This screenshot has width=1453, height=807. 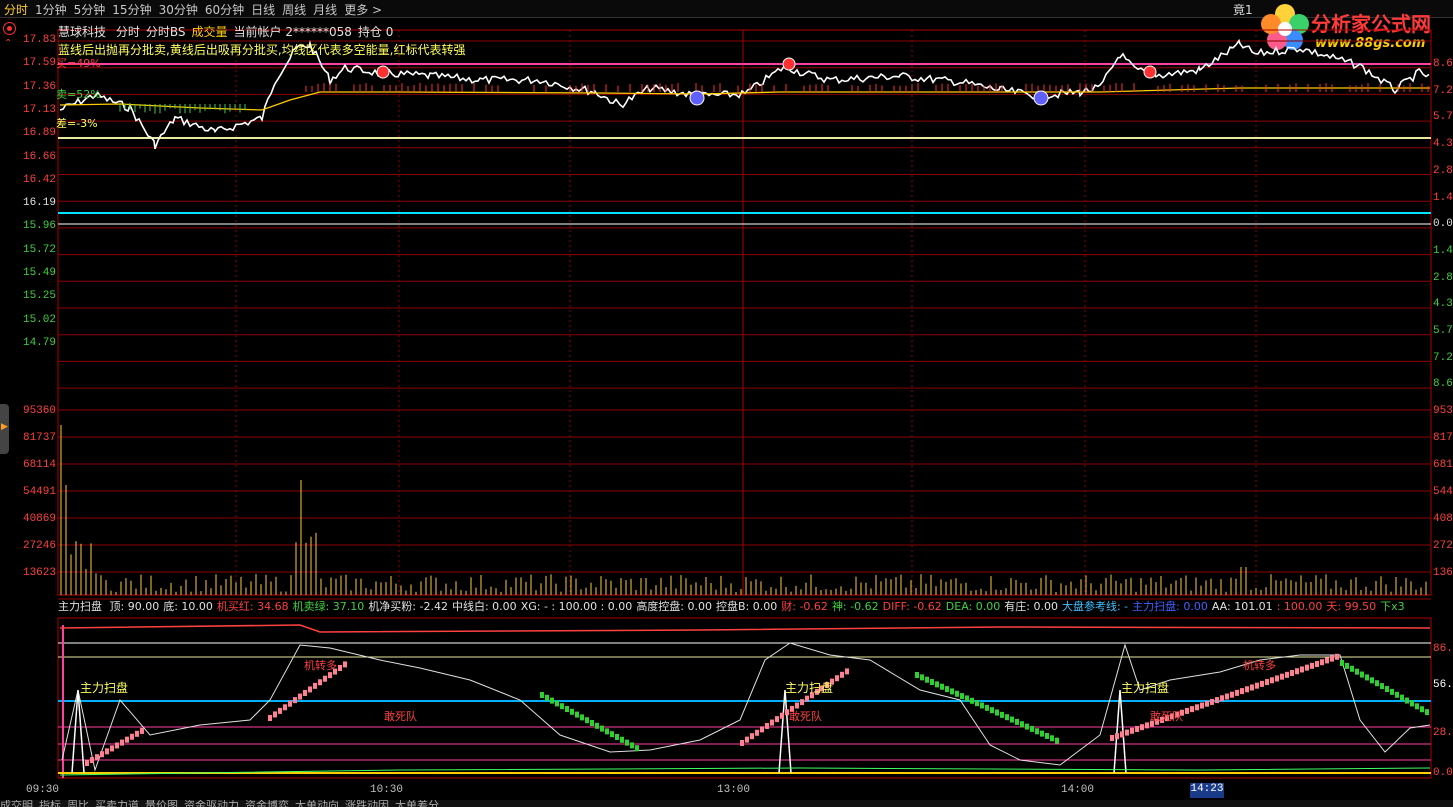 What do you see at coordinates (367, 803) in the screenshot?
I see `bottom-tab: 涨跌动因` at bounding box center [367, 803].